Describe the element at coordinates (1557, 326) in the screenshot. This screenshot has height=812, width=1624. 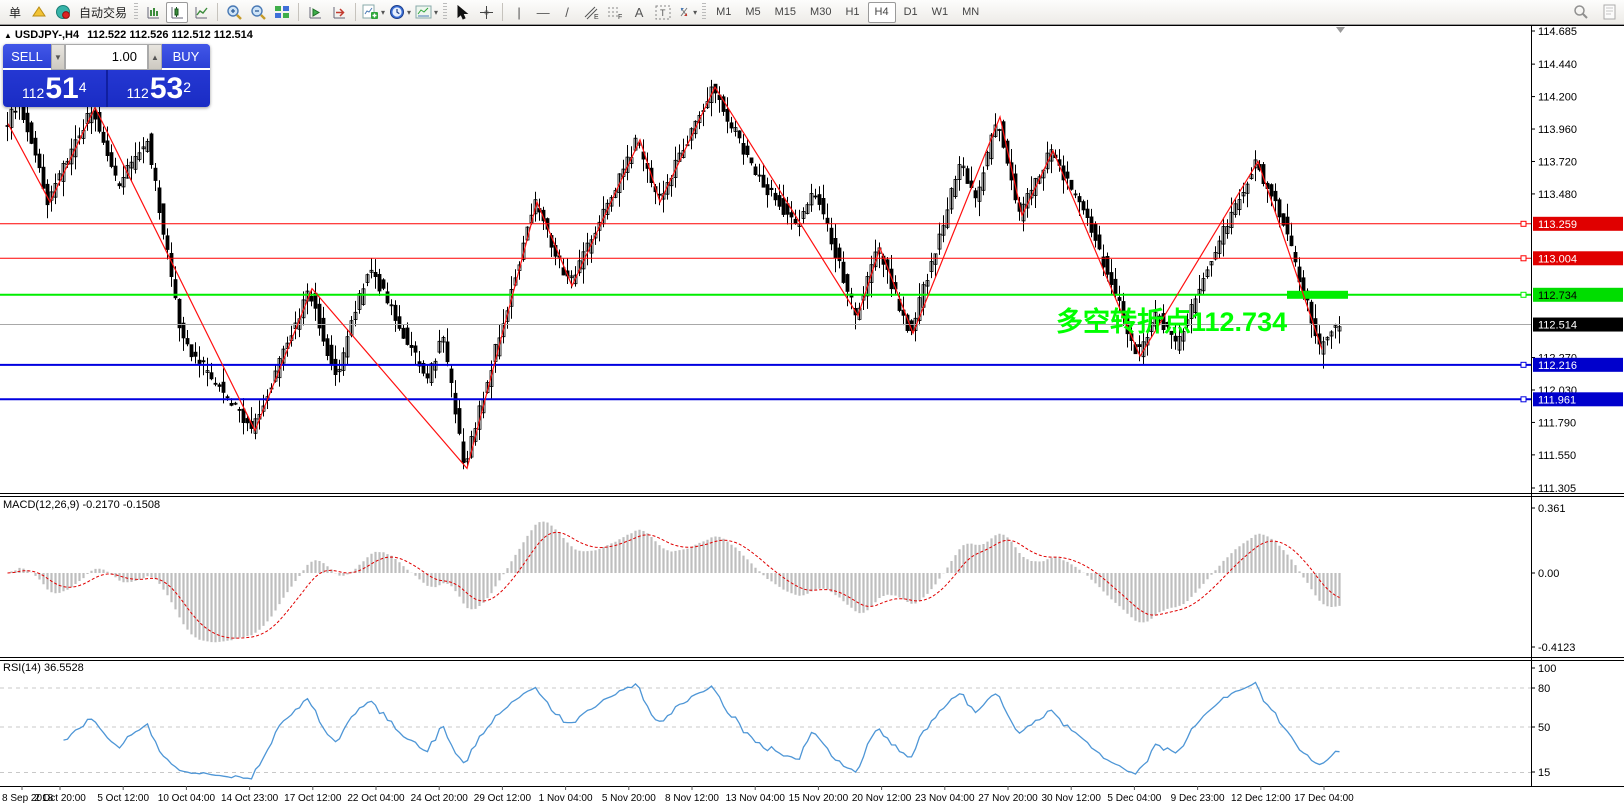
I see `svg-text: 112.514` at that location.